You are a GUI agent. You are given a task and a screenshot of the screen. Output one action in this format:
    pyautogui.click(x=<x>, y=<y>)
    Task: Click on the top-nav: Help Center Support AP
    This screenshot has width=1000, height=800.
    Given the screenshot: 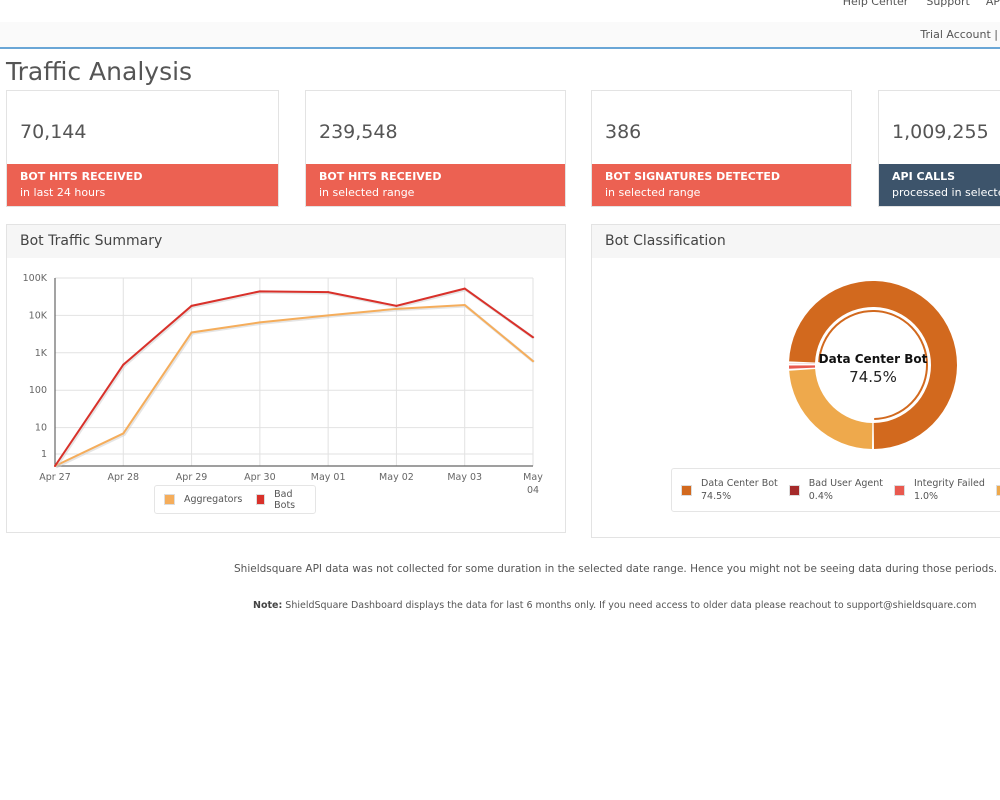 What is the action you would take?
    pyautogui.click(x=921, y=4)
    